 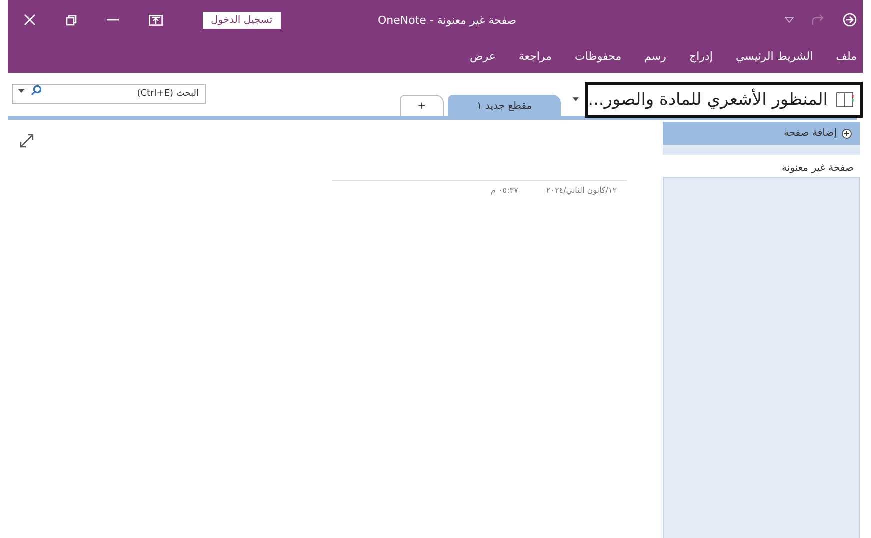 What do you see at coordinates (113, 20) in the screenshot?
I see `minimize-icon` at bounding box center [113, 20].